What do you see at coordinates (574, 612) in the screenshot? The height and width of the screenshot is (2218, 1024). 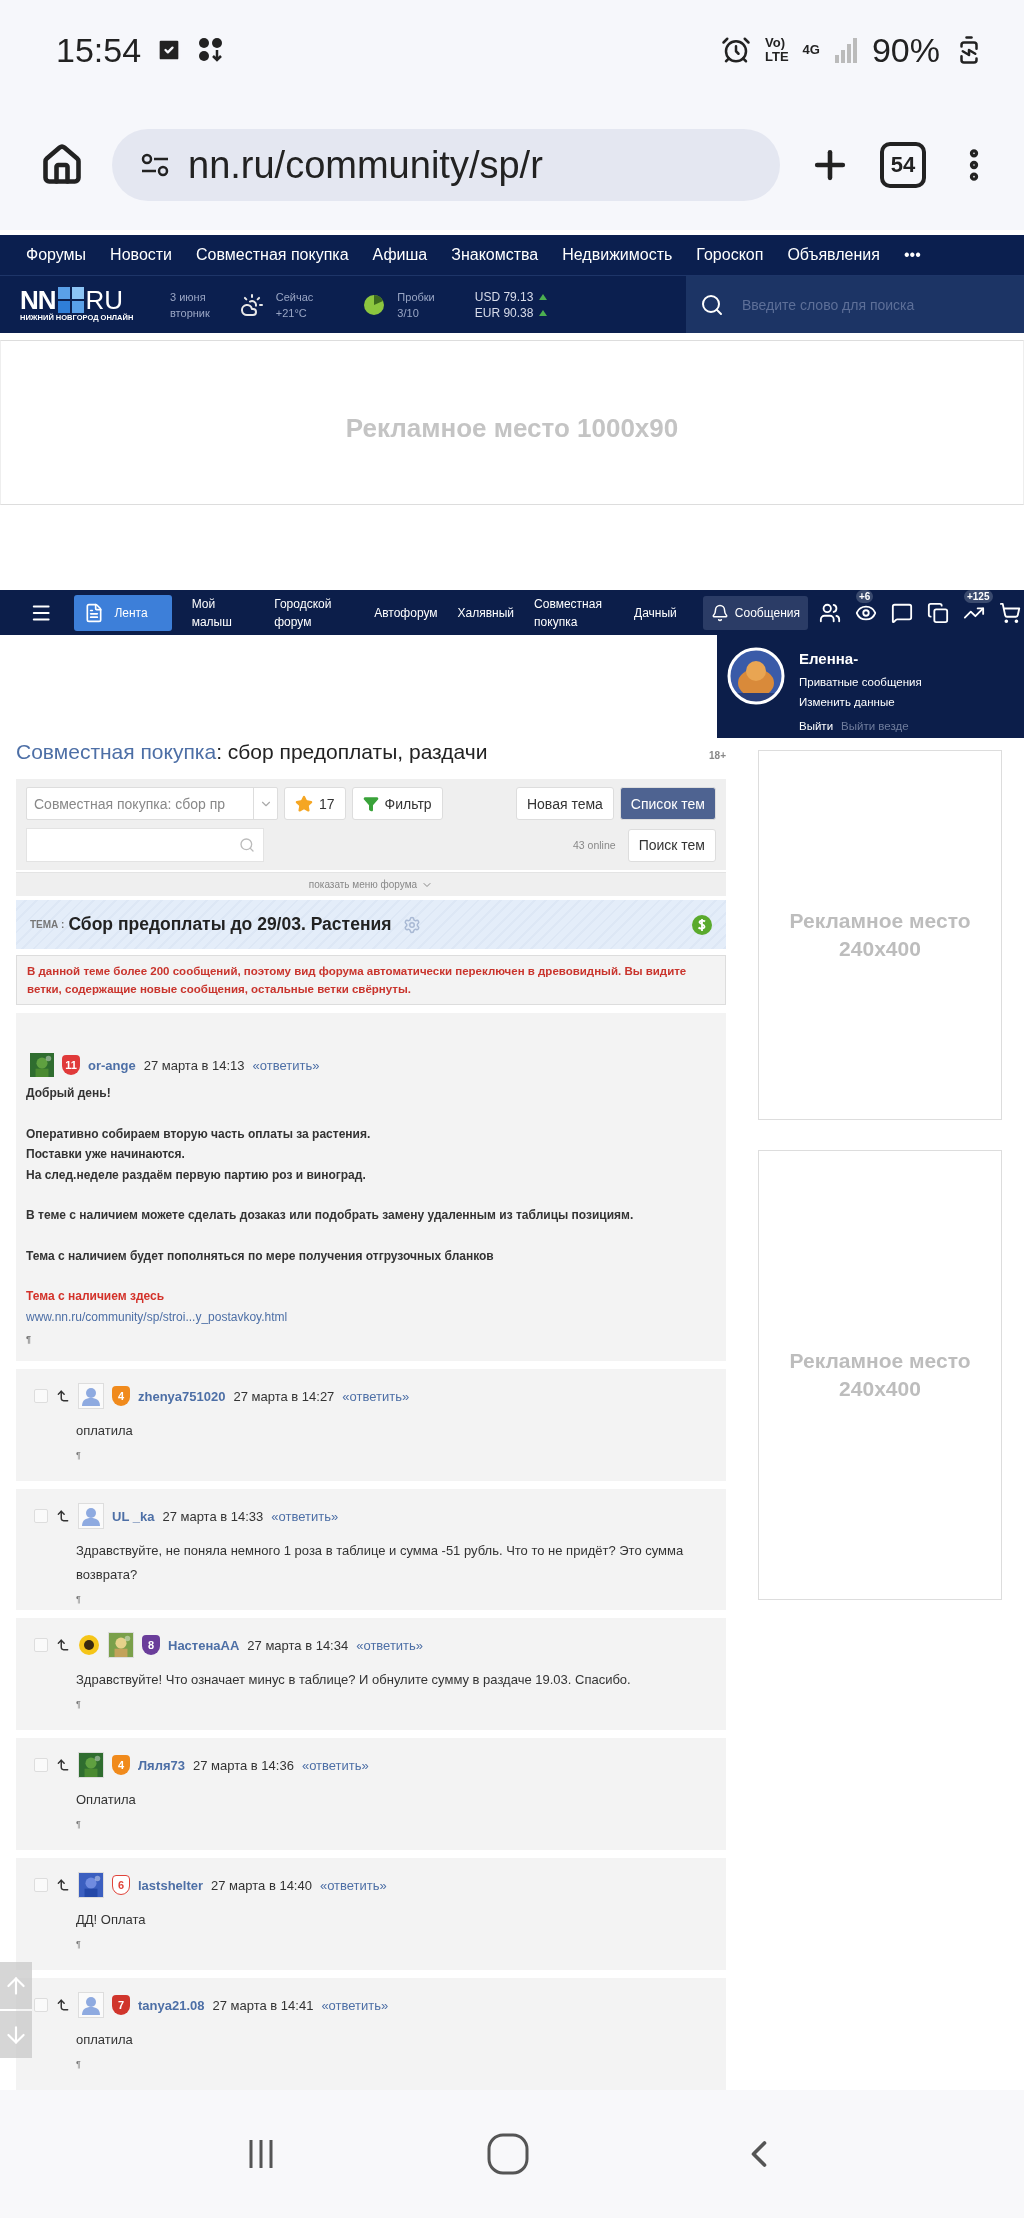 I see `forum-tab: Совместная покупка` at bounding box center [574, 612].